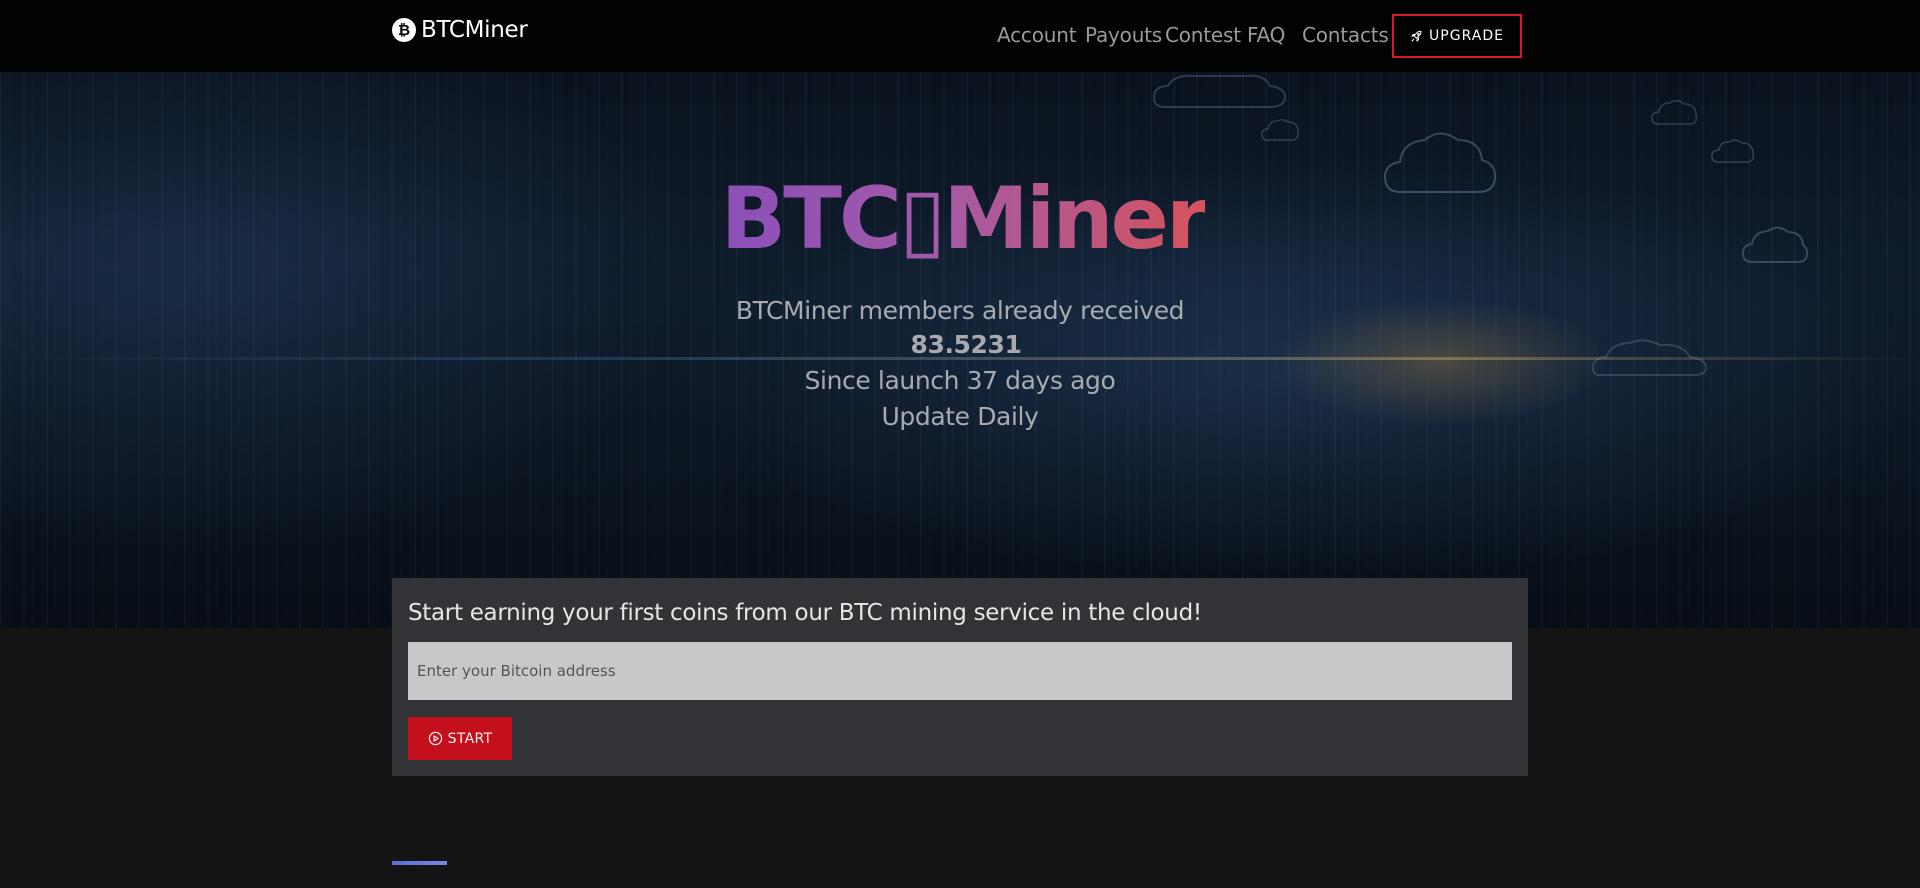 This screenshot has width=1920, height=888. I want to click on update-text: Update Daily, so click(960, 416).